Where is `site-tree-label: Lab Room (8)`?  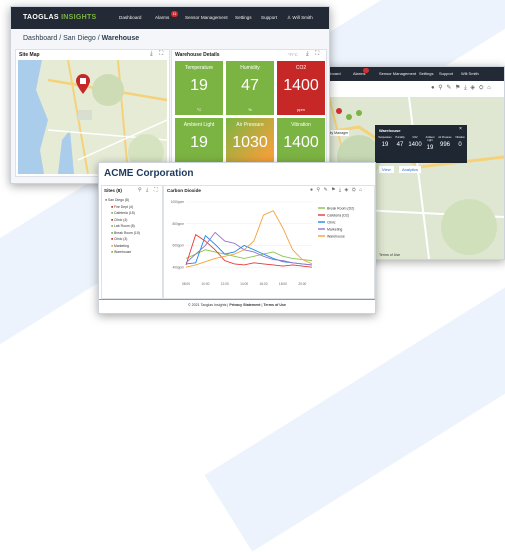 site-tree-label: Lab Room (8) is located at coordinates (124, 226).